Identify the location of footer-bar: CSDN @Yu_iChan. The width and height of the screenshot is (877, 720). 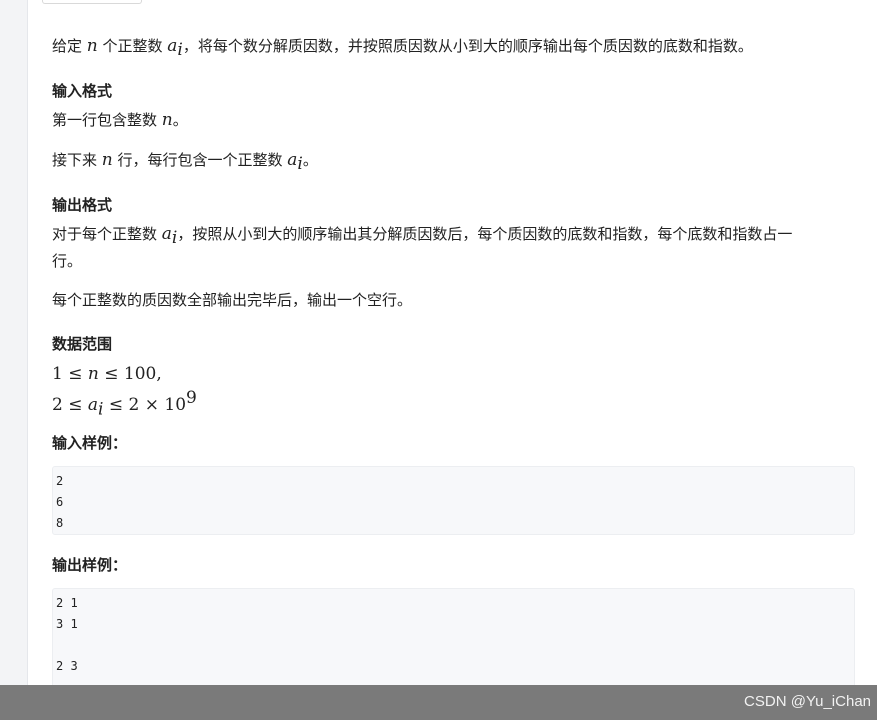
(438, 702).